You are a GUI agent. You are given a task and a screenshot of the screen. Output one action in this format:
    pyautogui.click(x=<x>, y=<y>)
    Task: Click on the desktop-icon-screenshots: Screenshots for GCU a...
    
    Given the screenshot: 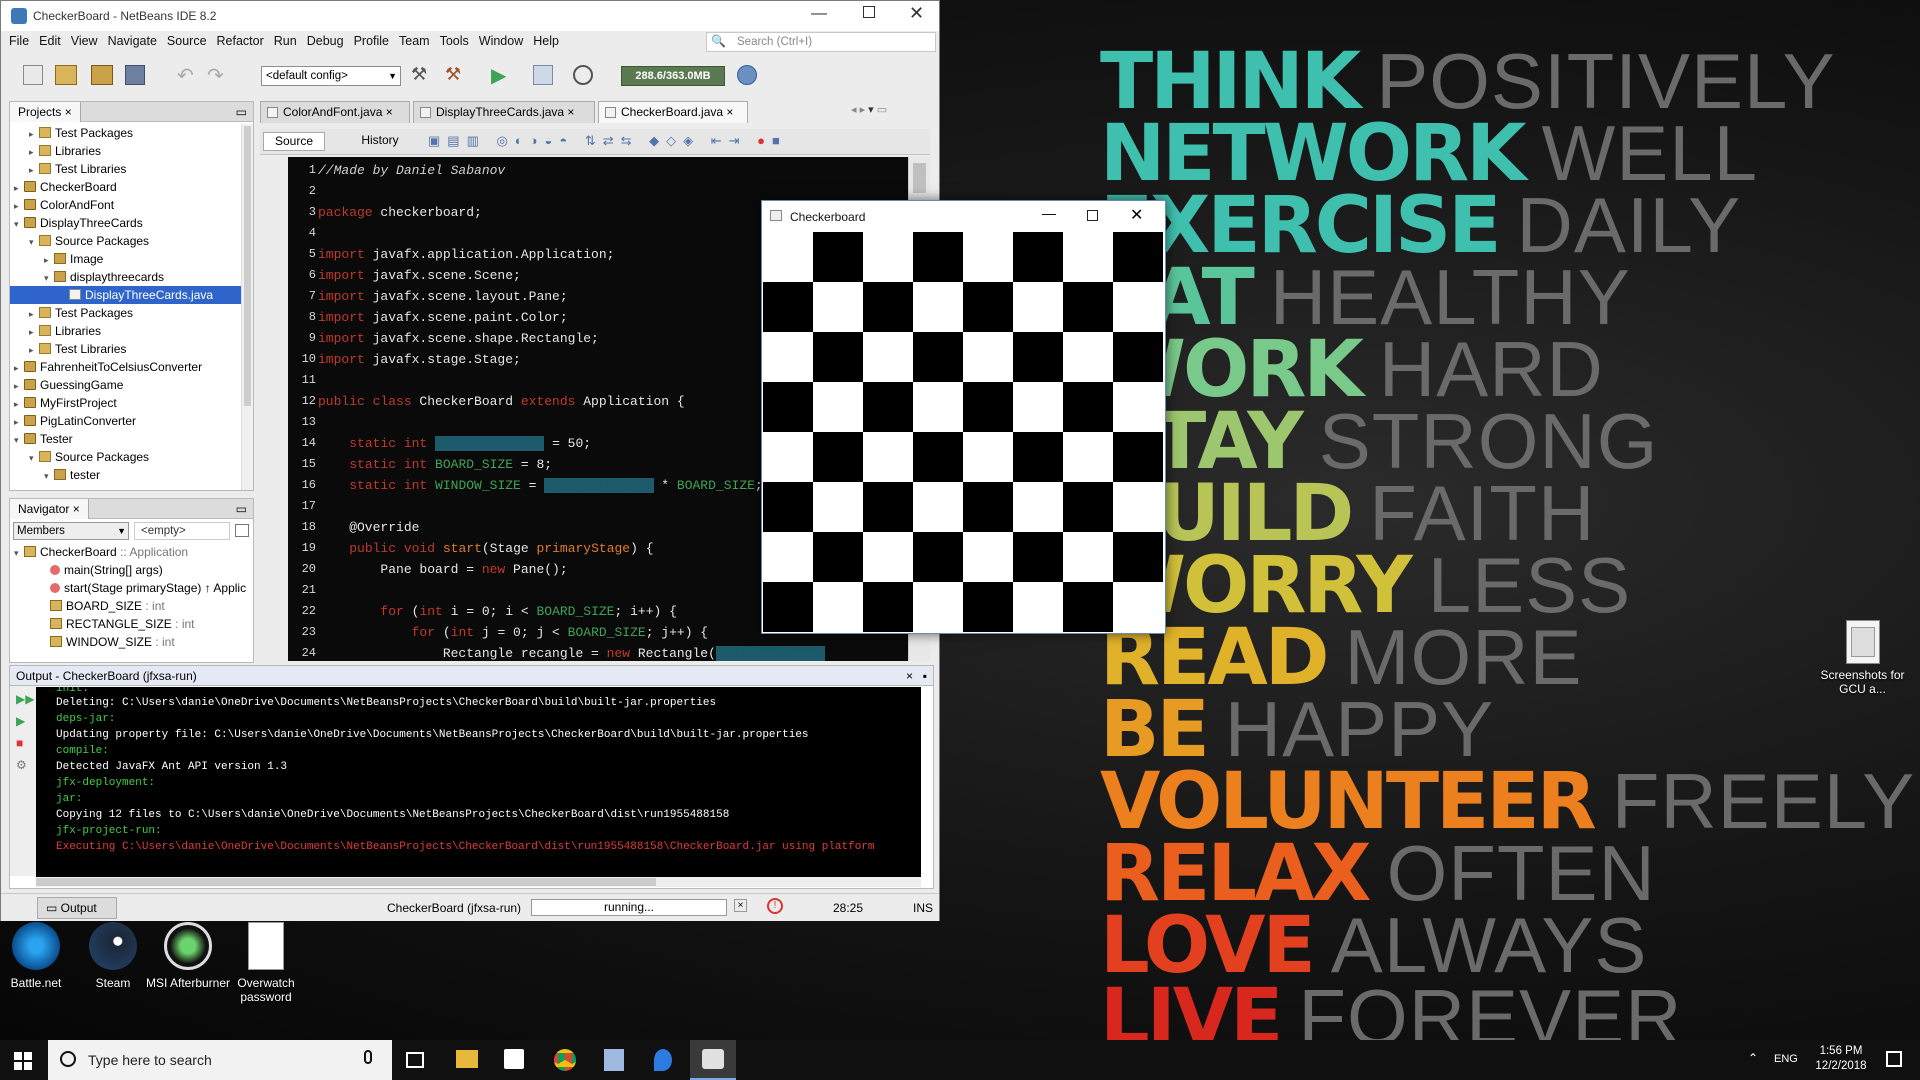 What is the action you would take?
    pyautogui.click(x=1862, y=658)
    